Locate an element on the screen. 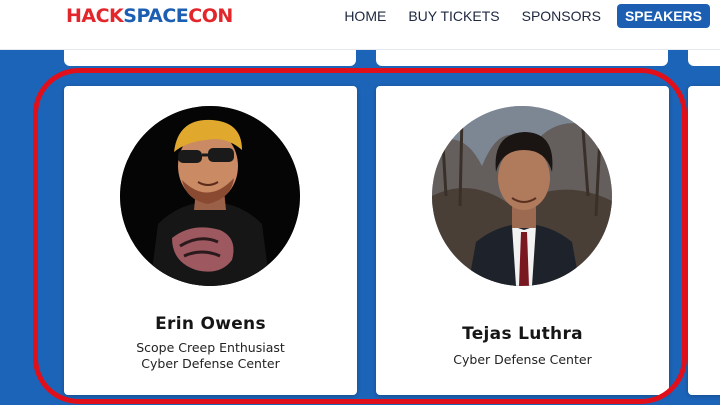  speaker-name: Erin Owens is located at coordinates (210, 324).